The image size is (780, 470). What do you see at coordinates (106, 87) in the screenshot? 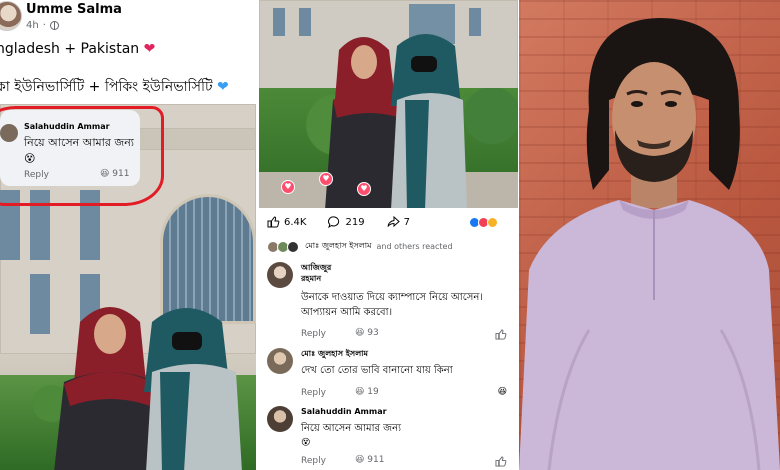
I see `post-text-line2-content: কা ইউনিভার্সিটি + পিকিং ইউনিভার্সিটি` at bounding box center [106, 87].